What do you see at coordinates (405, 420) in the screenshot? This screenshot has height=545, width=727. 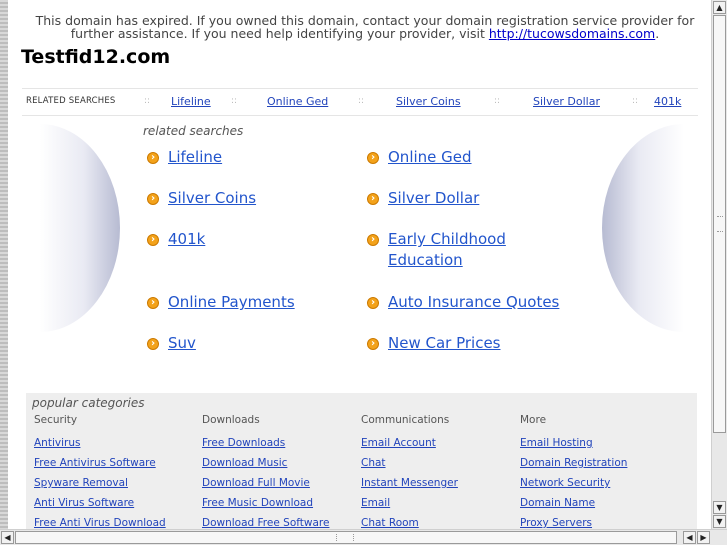 I see `category-heading: Communications` at bounding box center [405, 420].